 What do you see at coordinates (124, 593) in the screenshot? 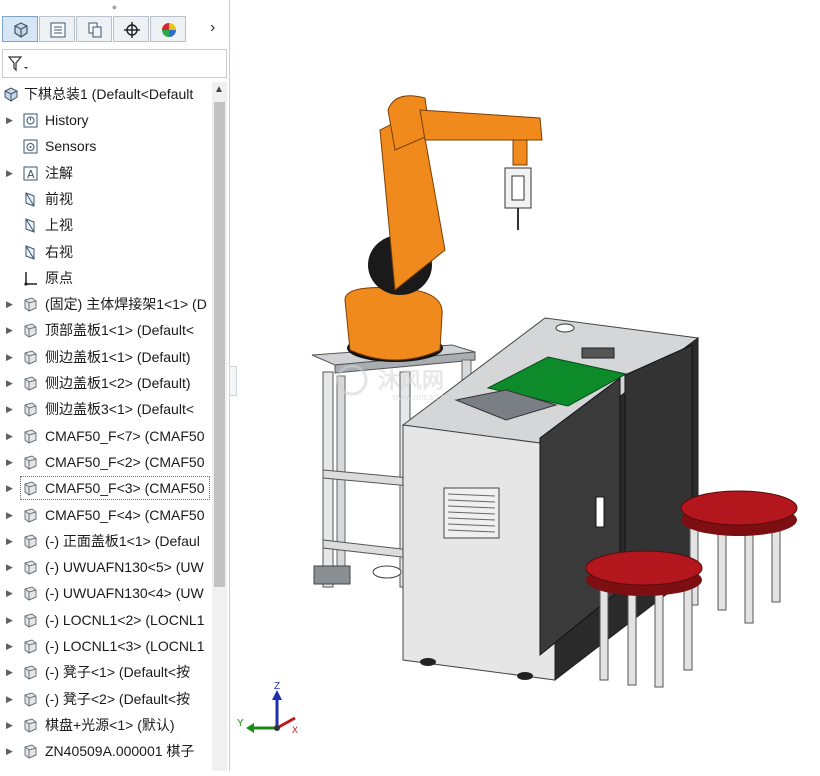
I see `tree-item-label: (-) UWUAFN130<4> (UW` at bounding box center [124, 593].